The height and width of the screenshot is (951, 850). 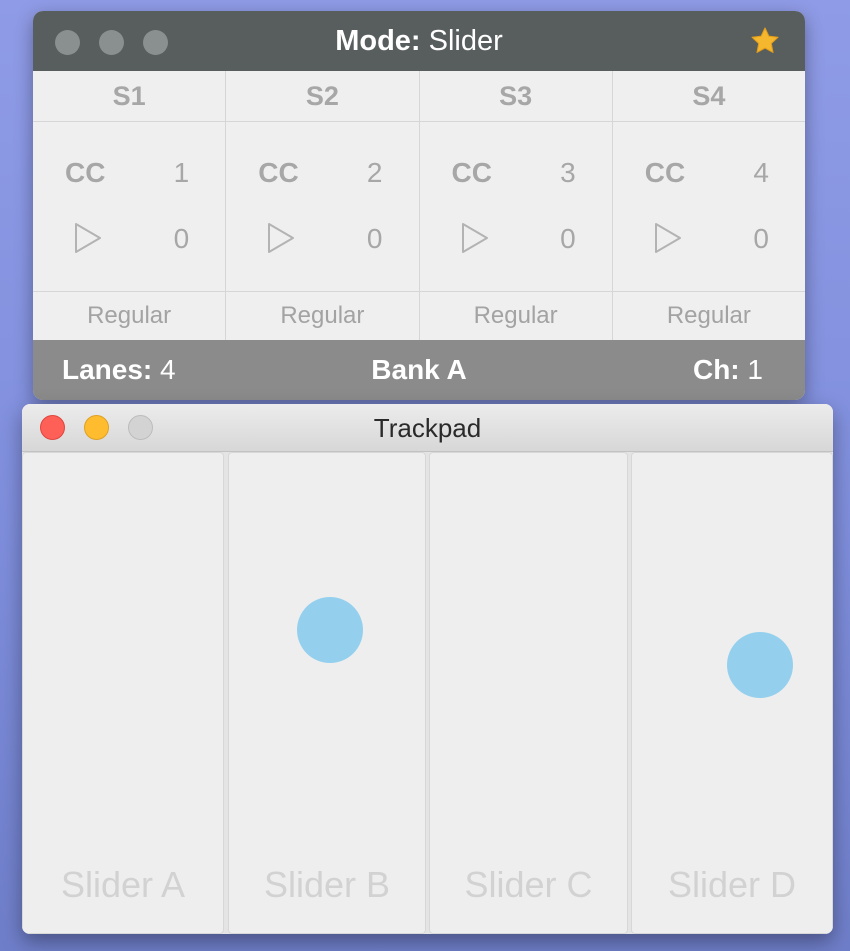 What do you see at coordinates (327, 693) in the screenshot?
I see `slider-b: Slider B` at bounding box center [327, 693].